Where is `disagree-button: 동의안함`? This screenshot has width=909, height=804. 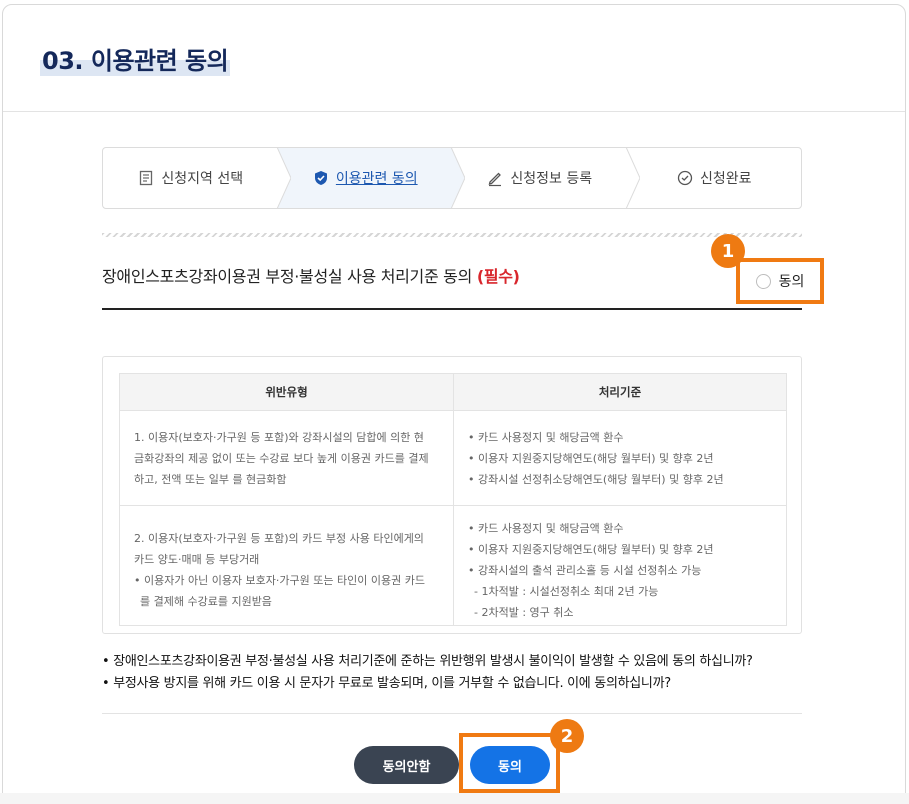 disagree-button: 동의안함 is located at coordinates (406, 765).